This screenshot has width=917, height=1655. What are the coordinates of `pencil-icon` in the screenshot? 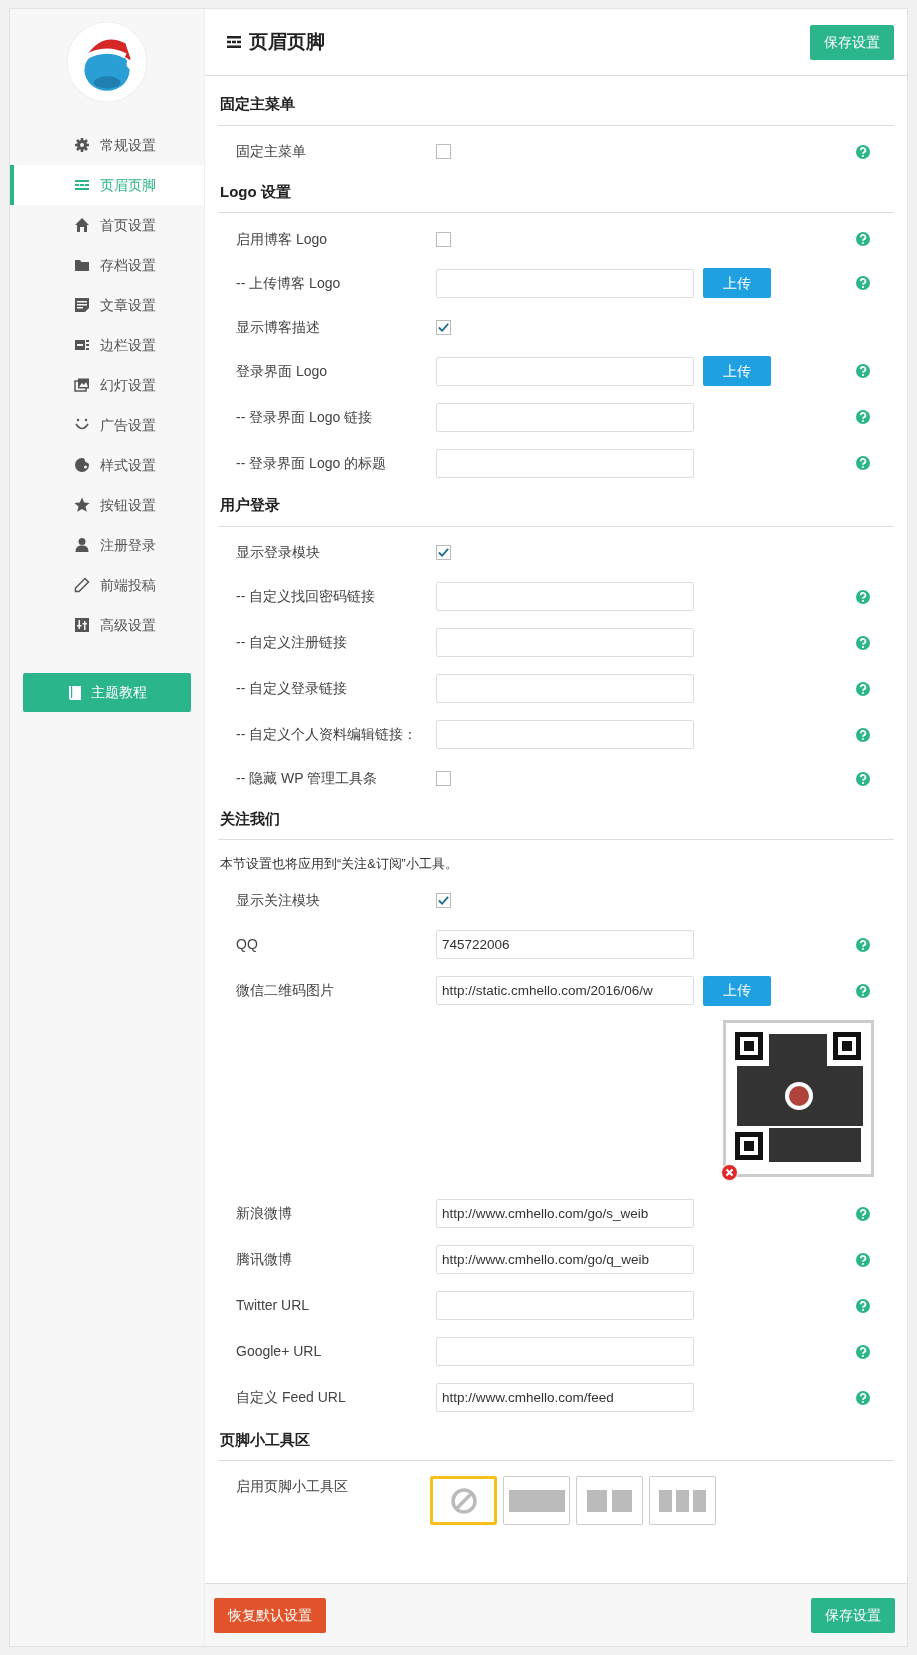 It's located at (82, 585).